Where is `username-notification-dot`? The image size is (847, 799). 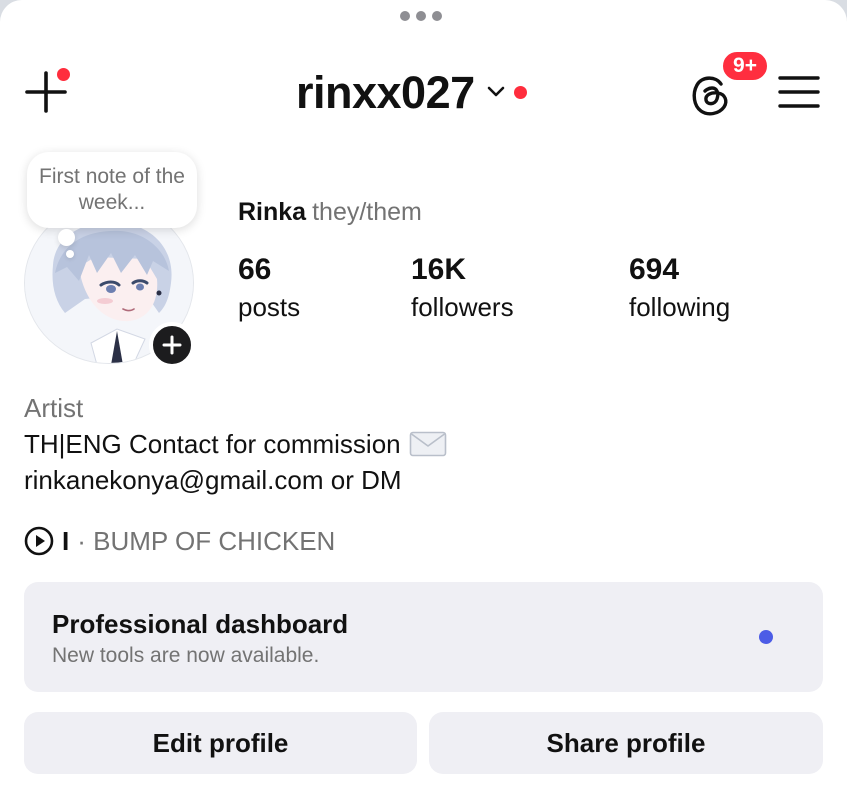
username-notification-dot is located at coordinates (520, 92).